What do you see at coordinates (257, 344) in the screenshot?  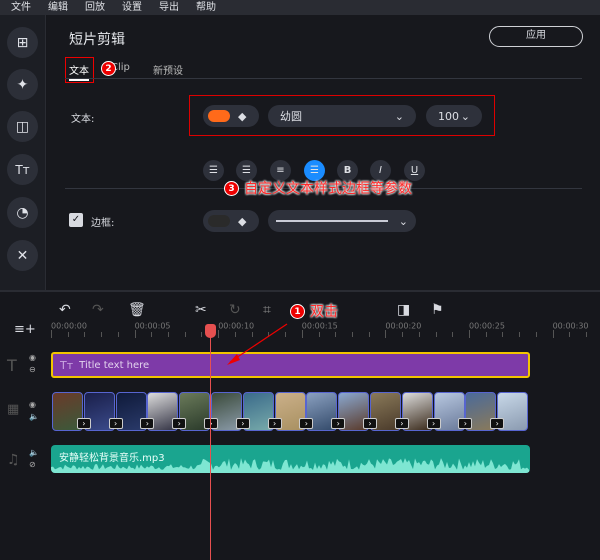 I see `annotation-arrow` at bounding box center [257, 344].